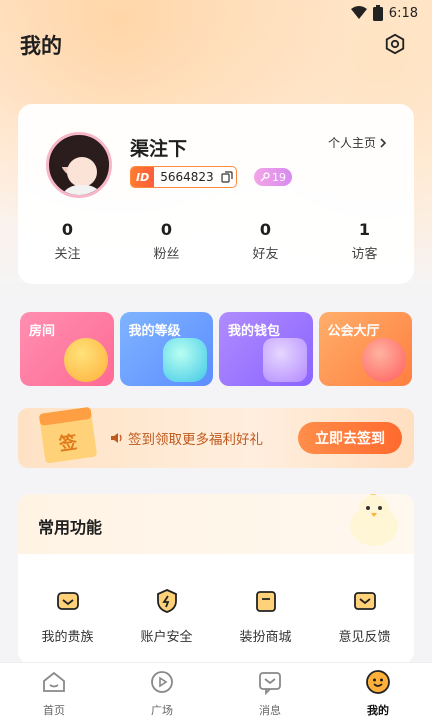  What do you see at coordinates (227, 177) in the screenshot?
I see `copy-icon` at bounding box center [227, 177].